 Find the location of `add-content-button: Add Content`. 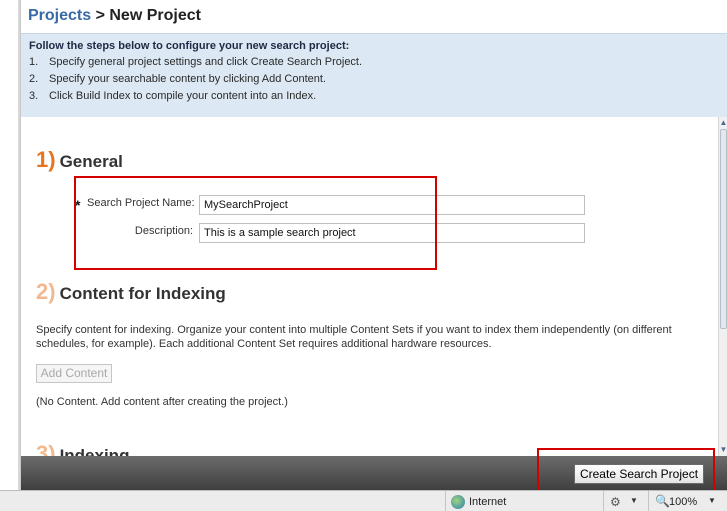

add-content-button: Add Content is located at coordinates (74, 373).